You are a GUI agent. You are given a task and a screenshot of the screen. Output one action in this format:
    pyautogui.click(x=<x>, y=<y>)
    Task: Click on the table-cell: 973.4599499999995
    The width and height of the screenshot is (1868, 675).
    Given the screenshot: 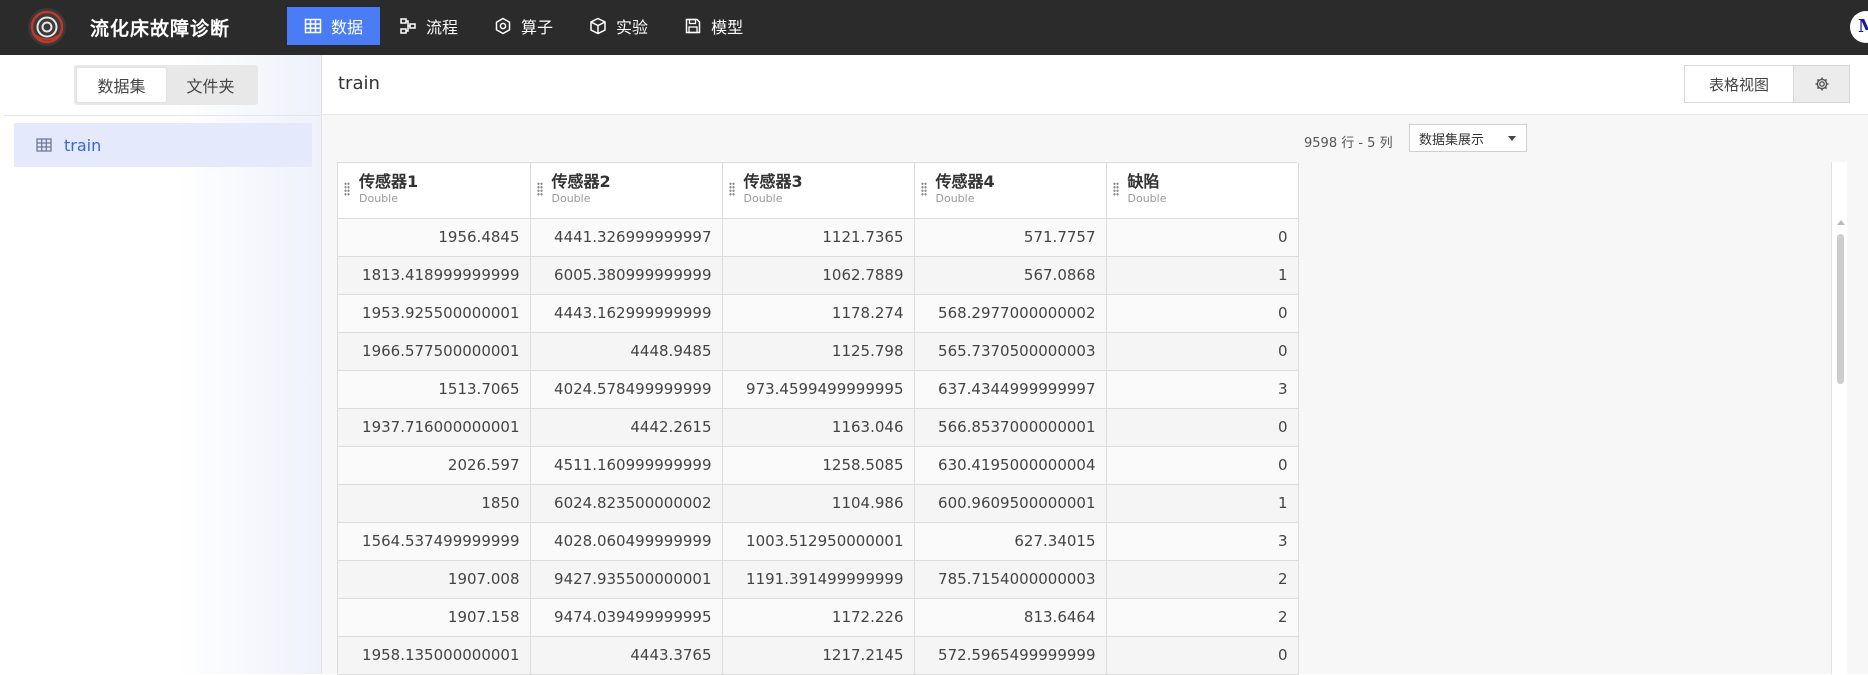 What is the action you would take?
    pyautogui.click(x=818, y=389)
    